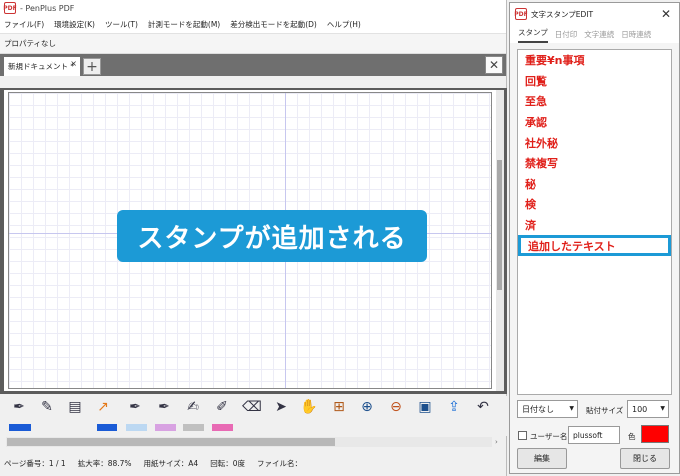  What do you see at coordinates (594, 225) in the screenshot?
I see `stamp-item-done: 済` at bounding box center [594, 225].